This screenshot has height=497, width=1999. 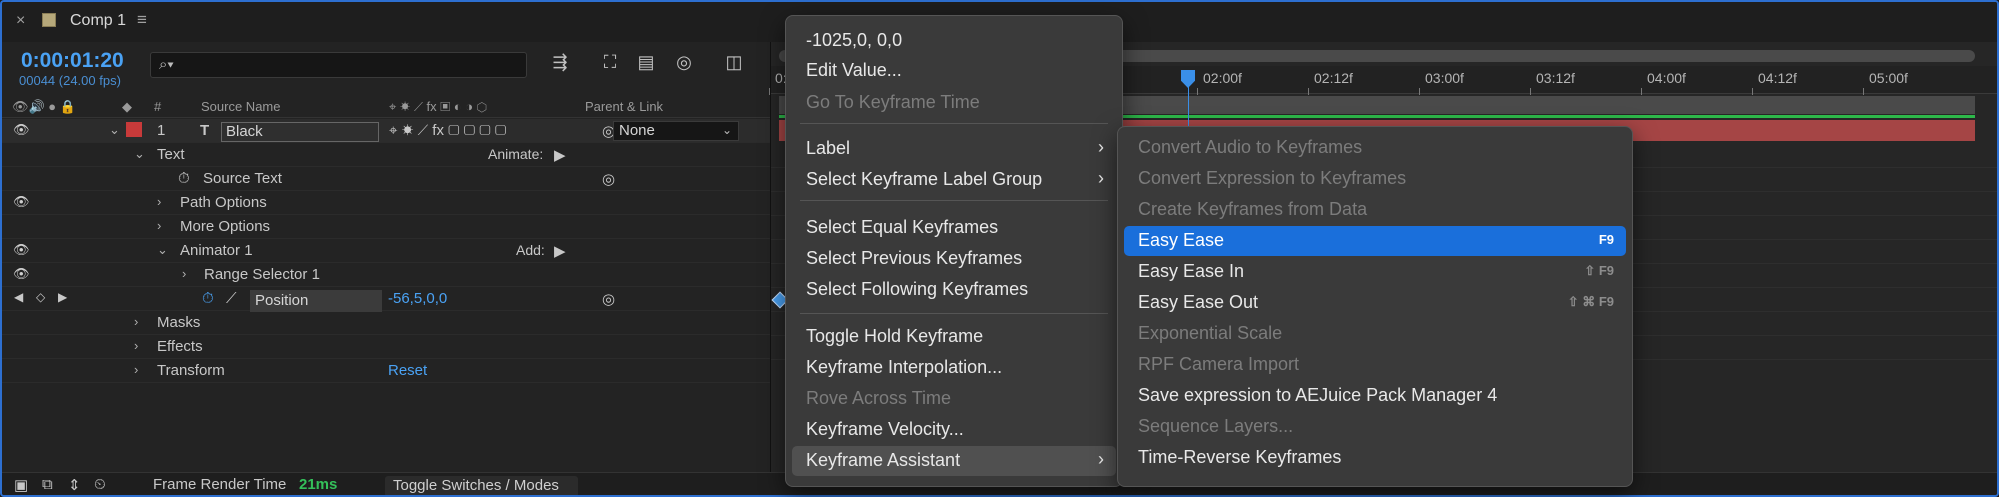 What do you see at coordinates (954, 290) in the screenshot?
I see `menu-item-select-following-keyframes: Select Following Keyframes` at bounding box center [954, 290].